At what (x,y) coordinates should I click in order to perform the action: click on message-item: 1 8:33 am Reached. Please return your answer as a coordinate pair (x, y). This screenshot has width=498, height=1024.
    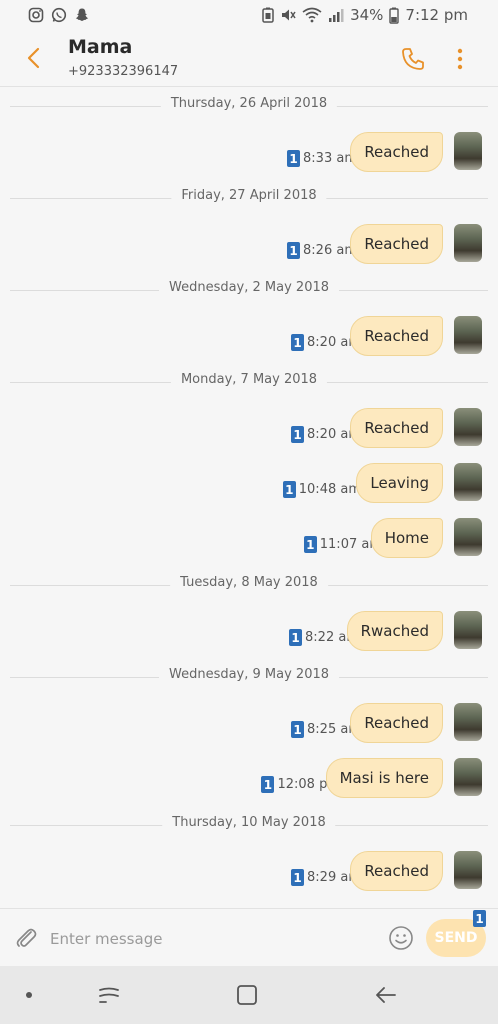
    Looking at the image, I should click on (249, 154).